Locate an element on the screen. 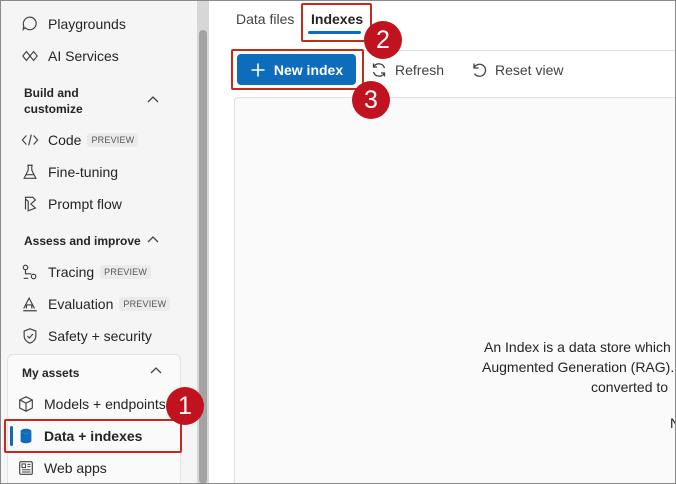 This screenshot has width=676, height=484. step-marker-1: 1 is located at coordinates (185, 406).